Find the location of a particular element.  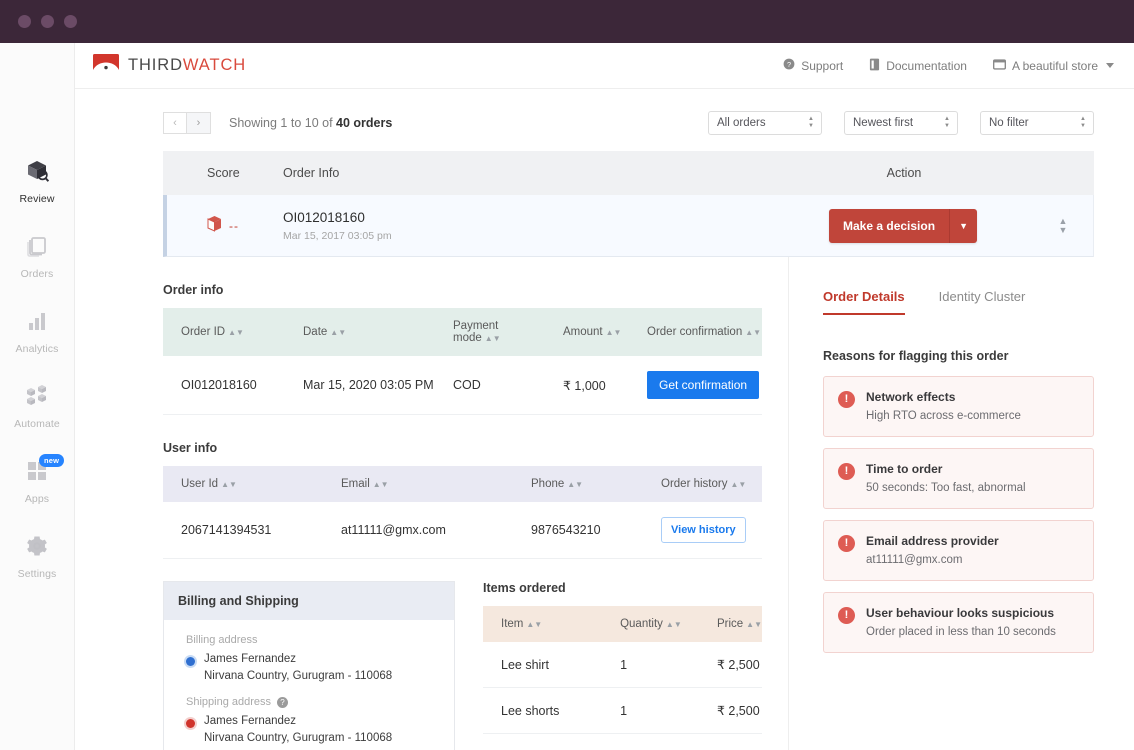

order-scope-select: All orders ▲ ▼ is located at coordinates (765, 123).